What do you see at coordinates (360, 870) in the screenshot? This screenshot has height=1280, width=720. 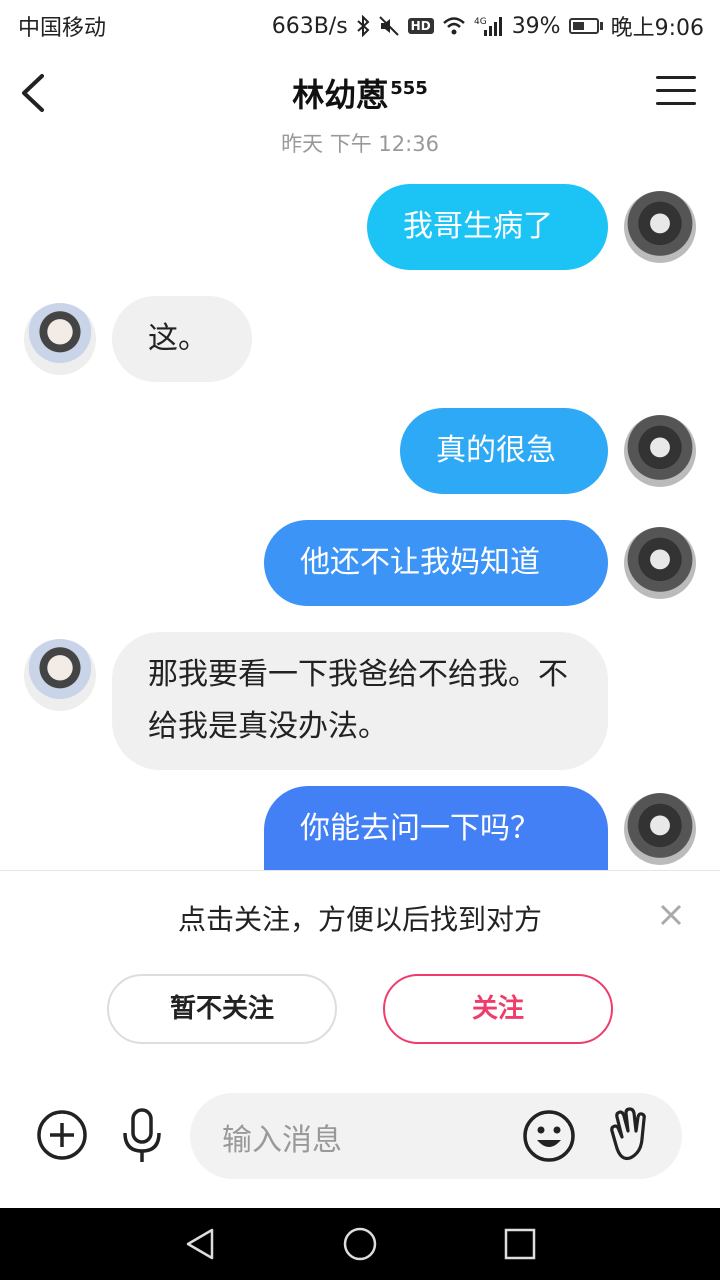 I see `divider` at bounding box center [360, 870].